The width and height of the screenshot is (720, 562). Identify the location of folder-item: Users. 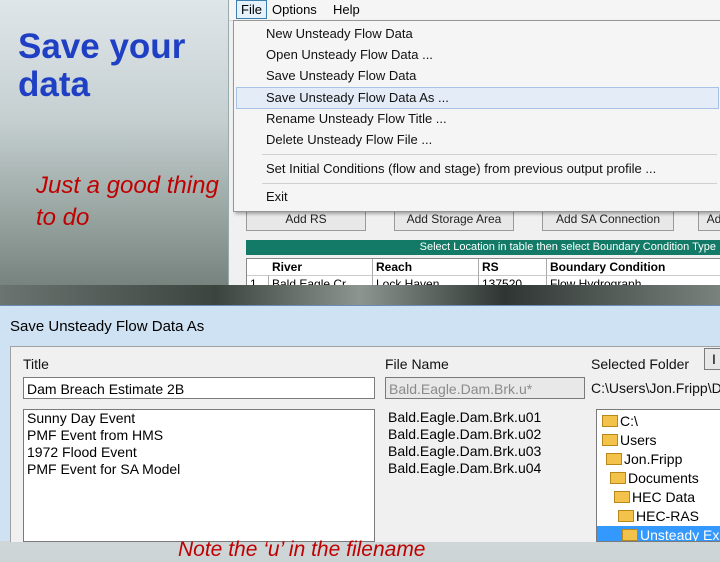
(629, 440).